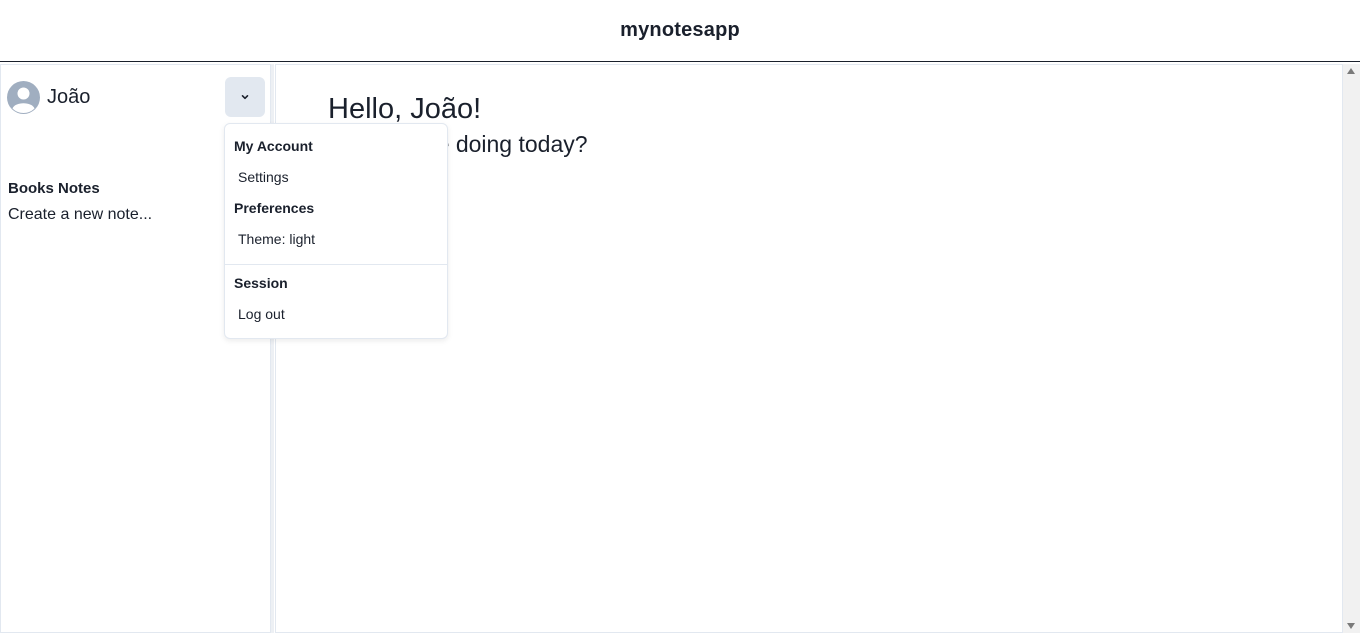  I want to click on menu-item-theme: Theme: light, so click(276, 239).